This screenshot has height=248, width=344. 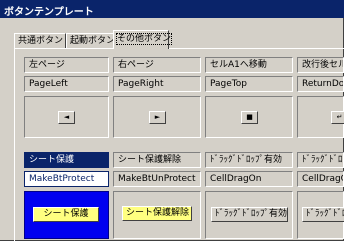 I want to click on cell-title-protect: シート保護, so click(x=66, y=160).